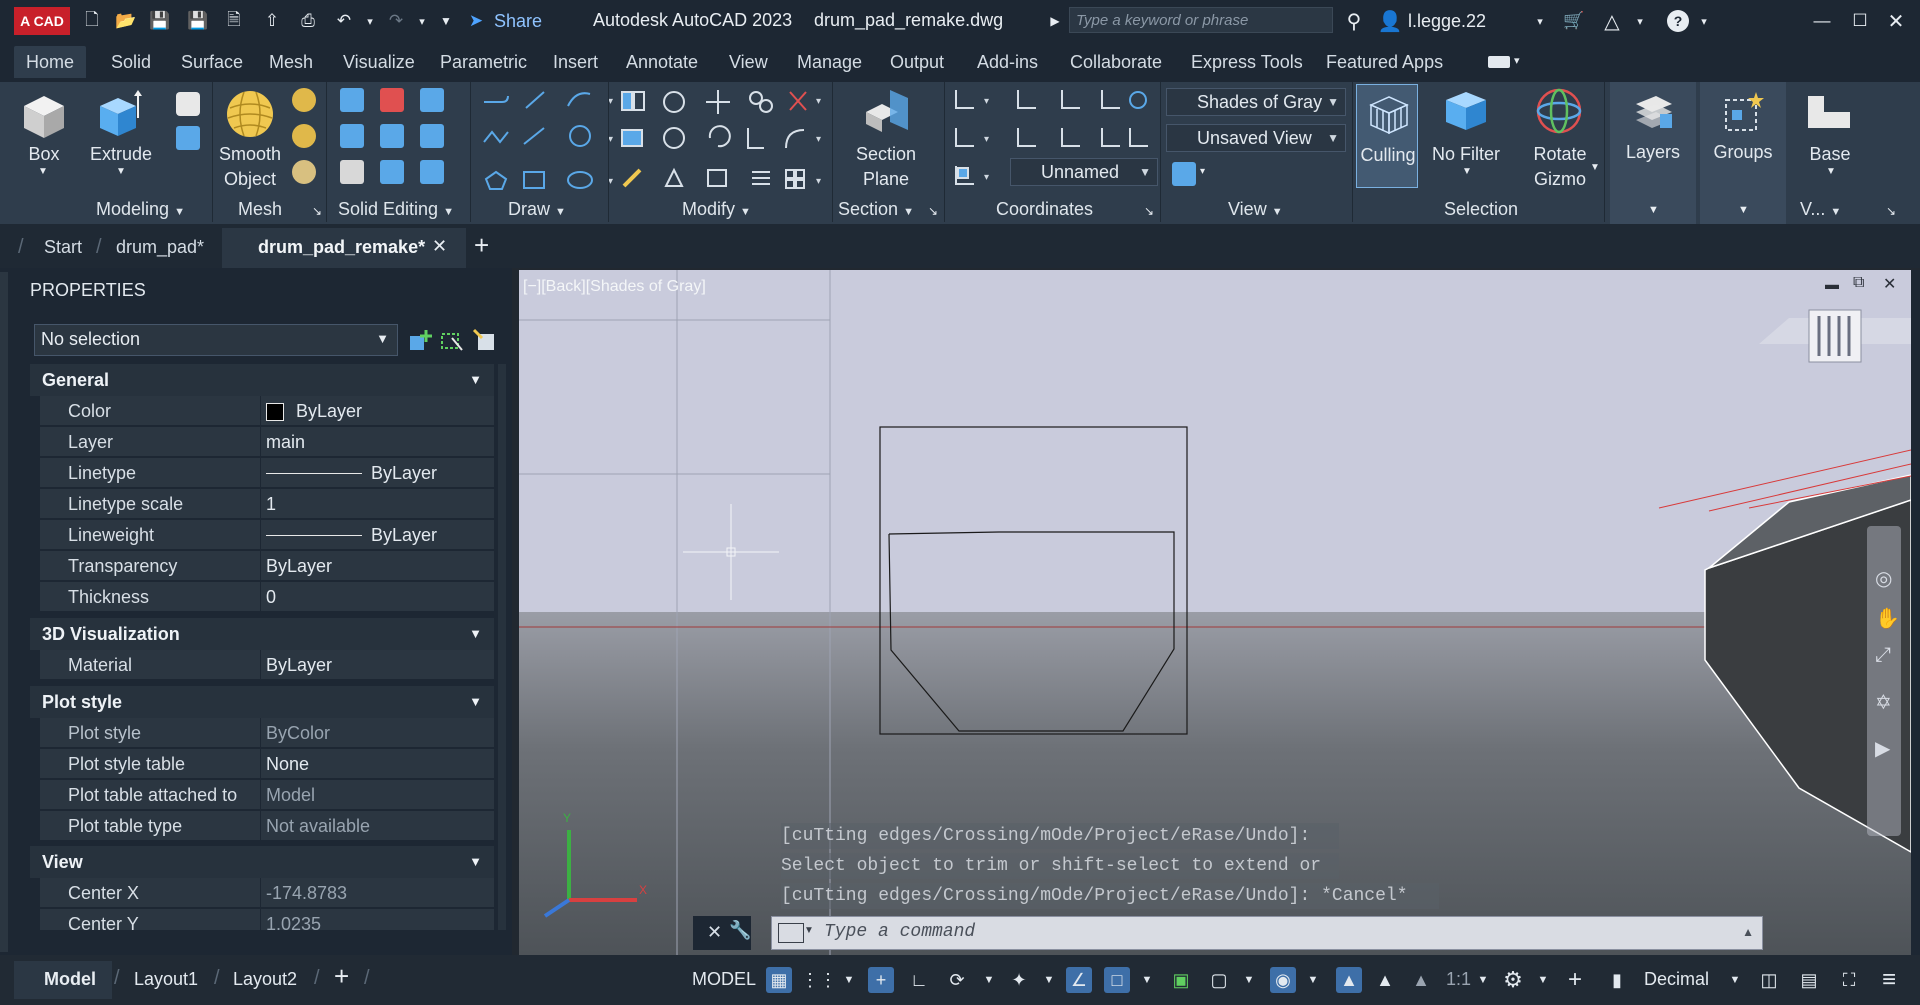 This screenshot has height=1005, width=1920. What do you see at coordinates (291, 62) in the screenshot?
I see `tab-mesh: Mesh` at bounding box center [291, 62].